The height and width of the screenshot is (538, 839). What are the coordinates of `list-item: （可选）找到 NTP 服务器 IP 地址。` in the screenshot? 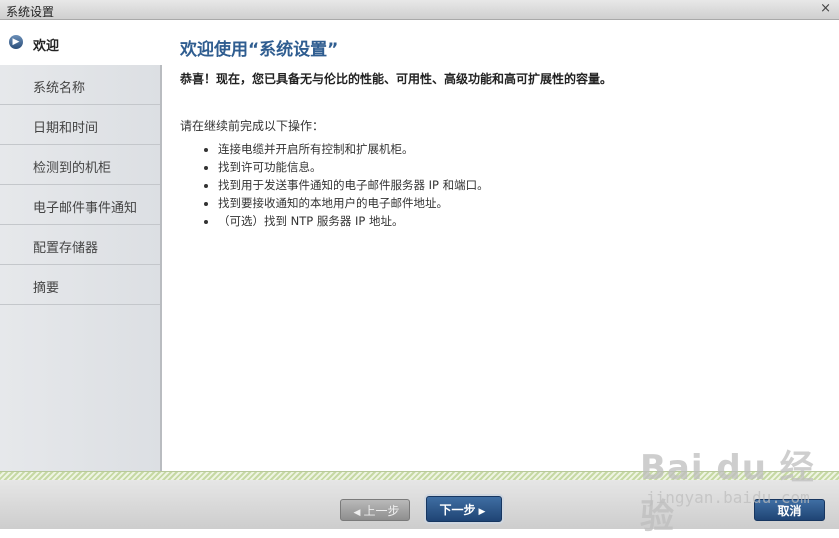 It's located at (353, 221).